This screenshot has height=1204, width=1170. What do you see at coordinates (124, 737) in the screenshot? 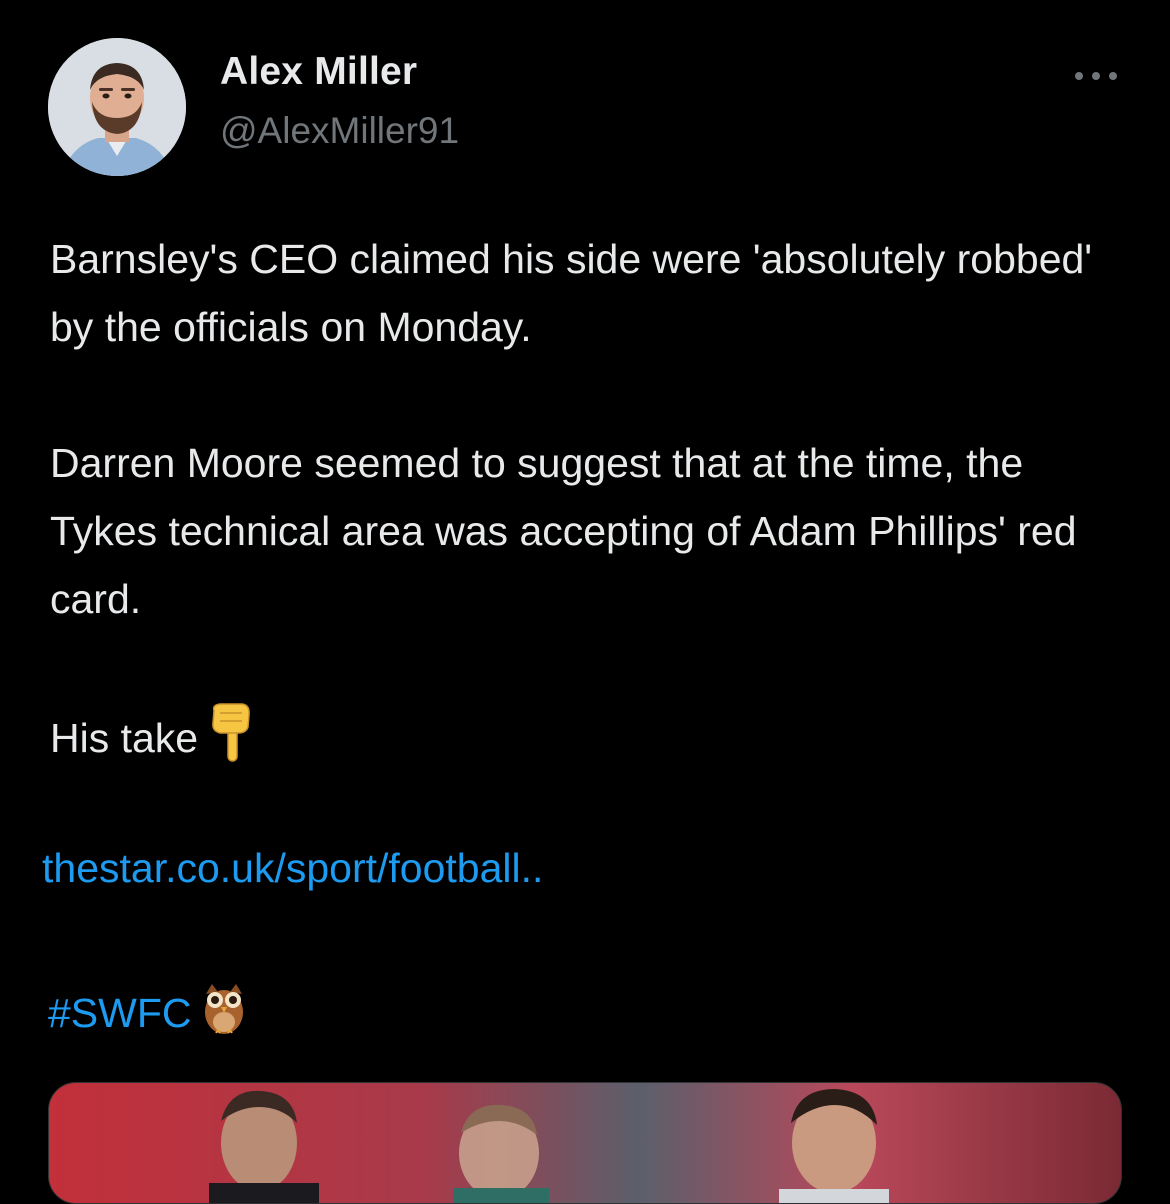
I see `take-text: His take` at bounding box center [124, 737].